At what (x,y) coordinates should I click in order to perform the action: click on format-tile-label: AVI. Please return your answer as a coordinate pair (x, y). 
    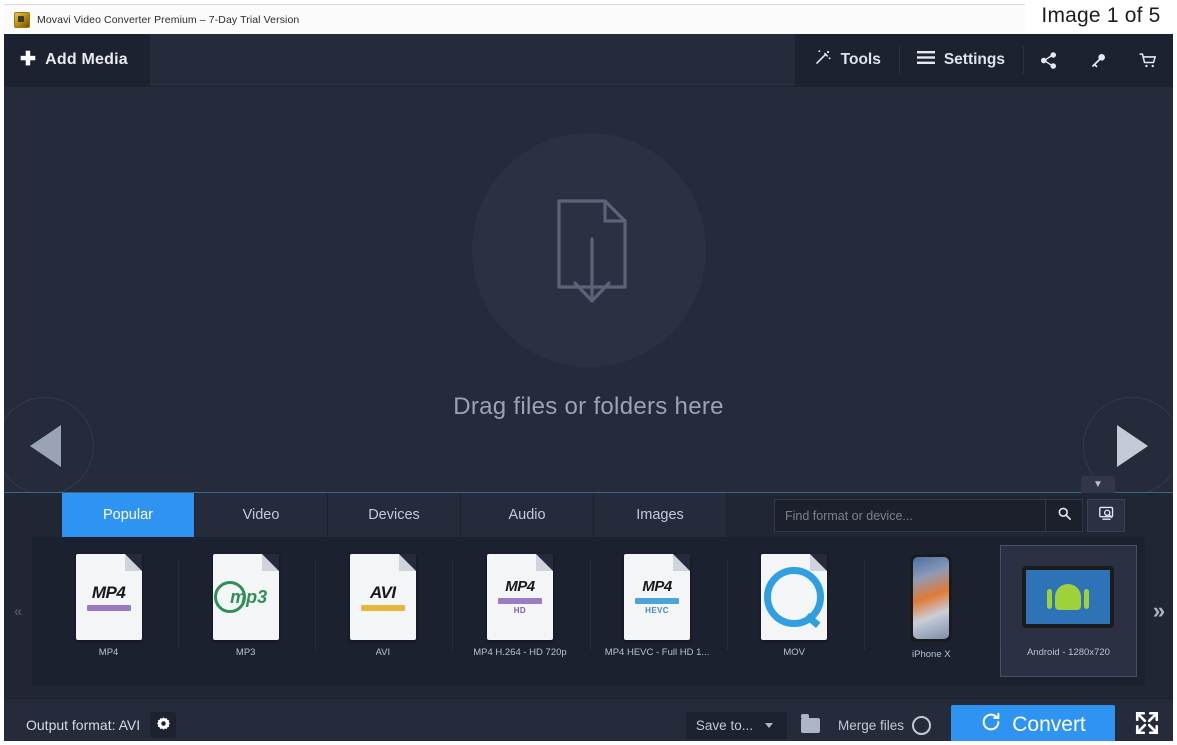
    Looking at the image, I should click on (383, 652).